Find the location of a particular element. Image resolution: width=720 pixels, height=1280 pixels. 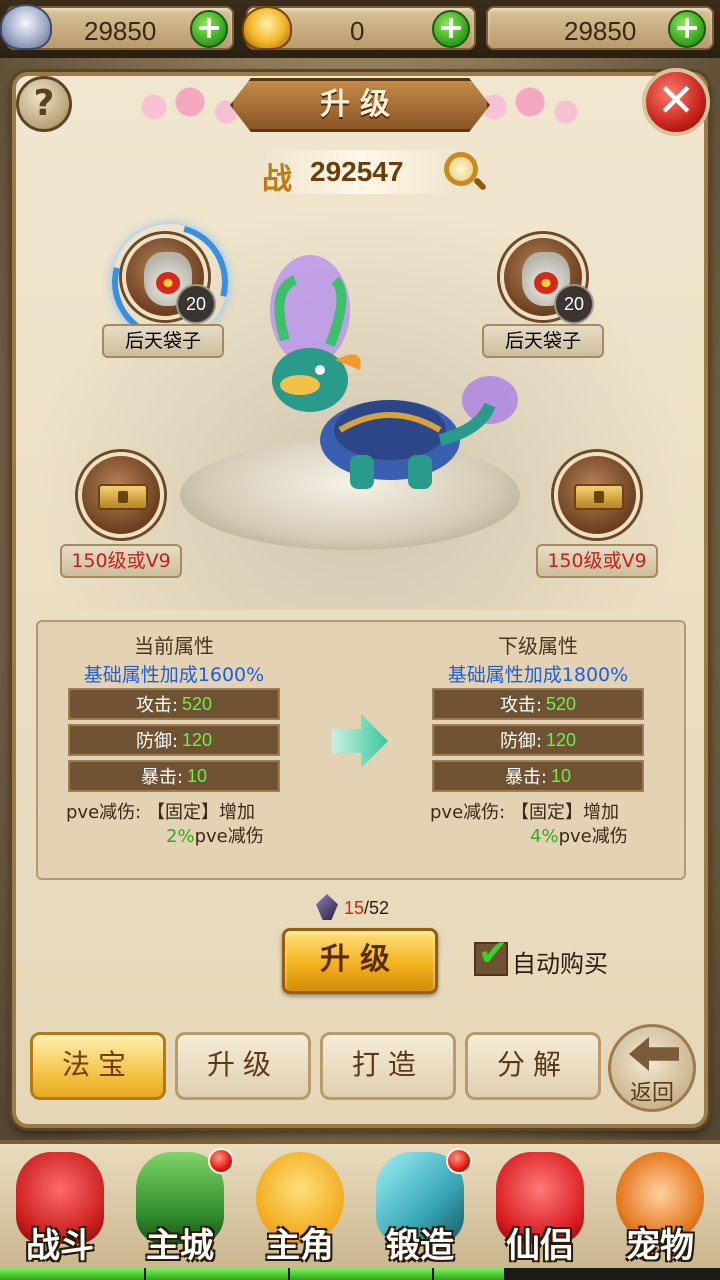

nav-label: 锻造 is located at coordinates (420, 1246).